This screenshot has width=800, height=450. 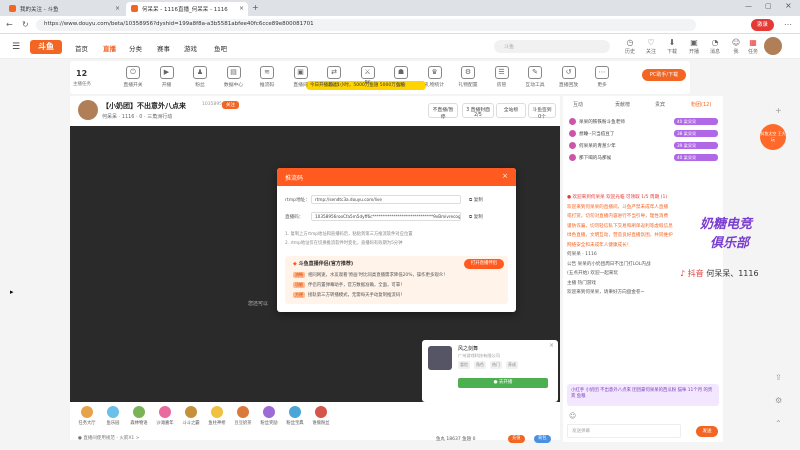 What do you see at coordinates (778, 377) in the screenshot?
I see `share-icon: ⇪` at bounding box center [778, 377].